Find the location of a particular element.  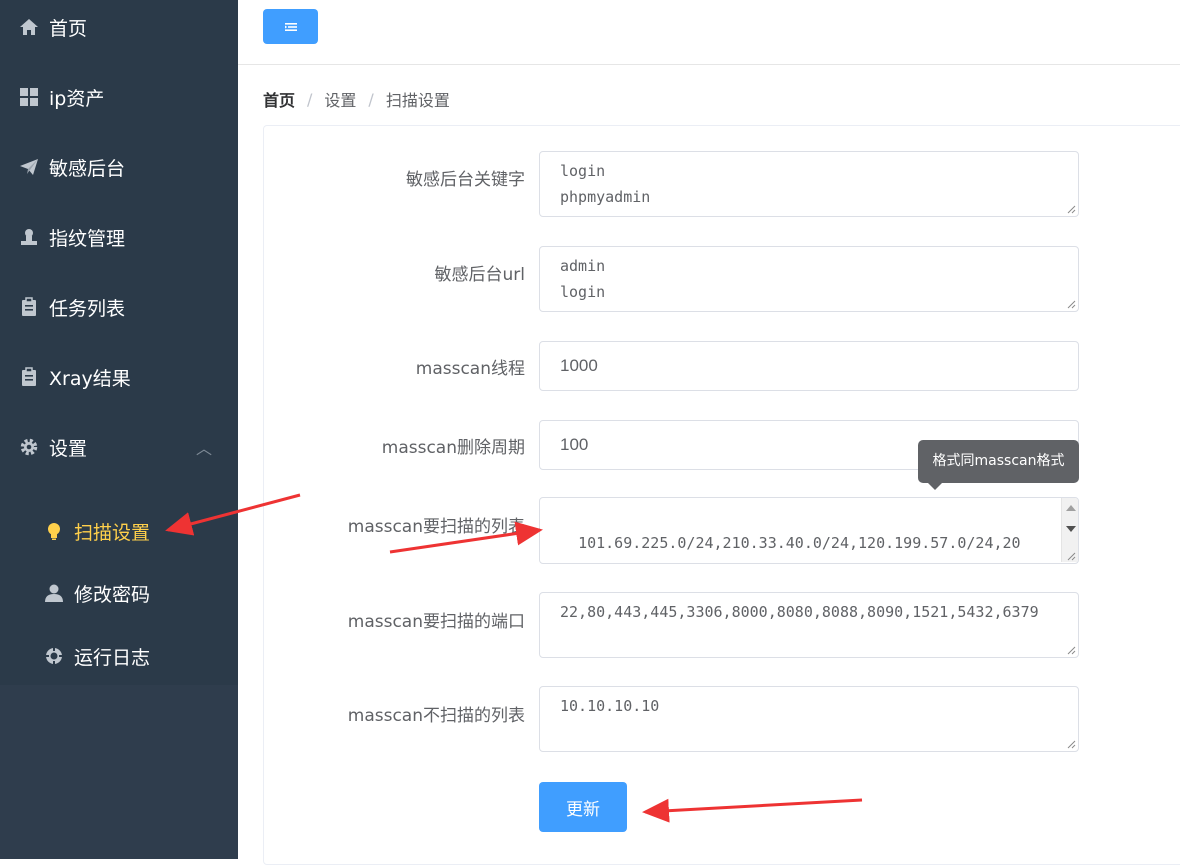

sidebar-item-settings: 设置 ︿ is located at coordinates (119, 447).